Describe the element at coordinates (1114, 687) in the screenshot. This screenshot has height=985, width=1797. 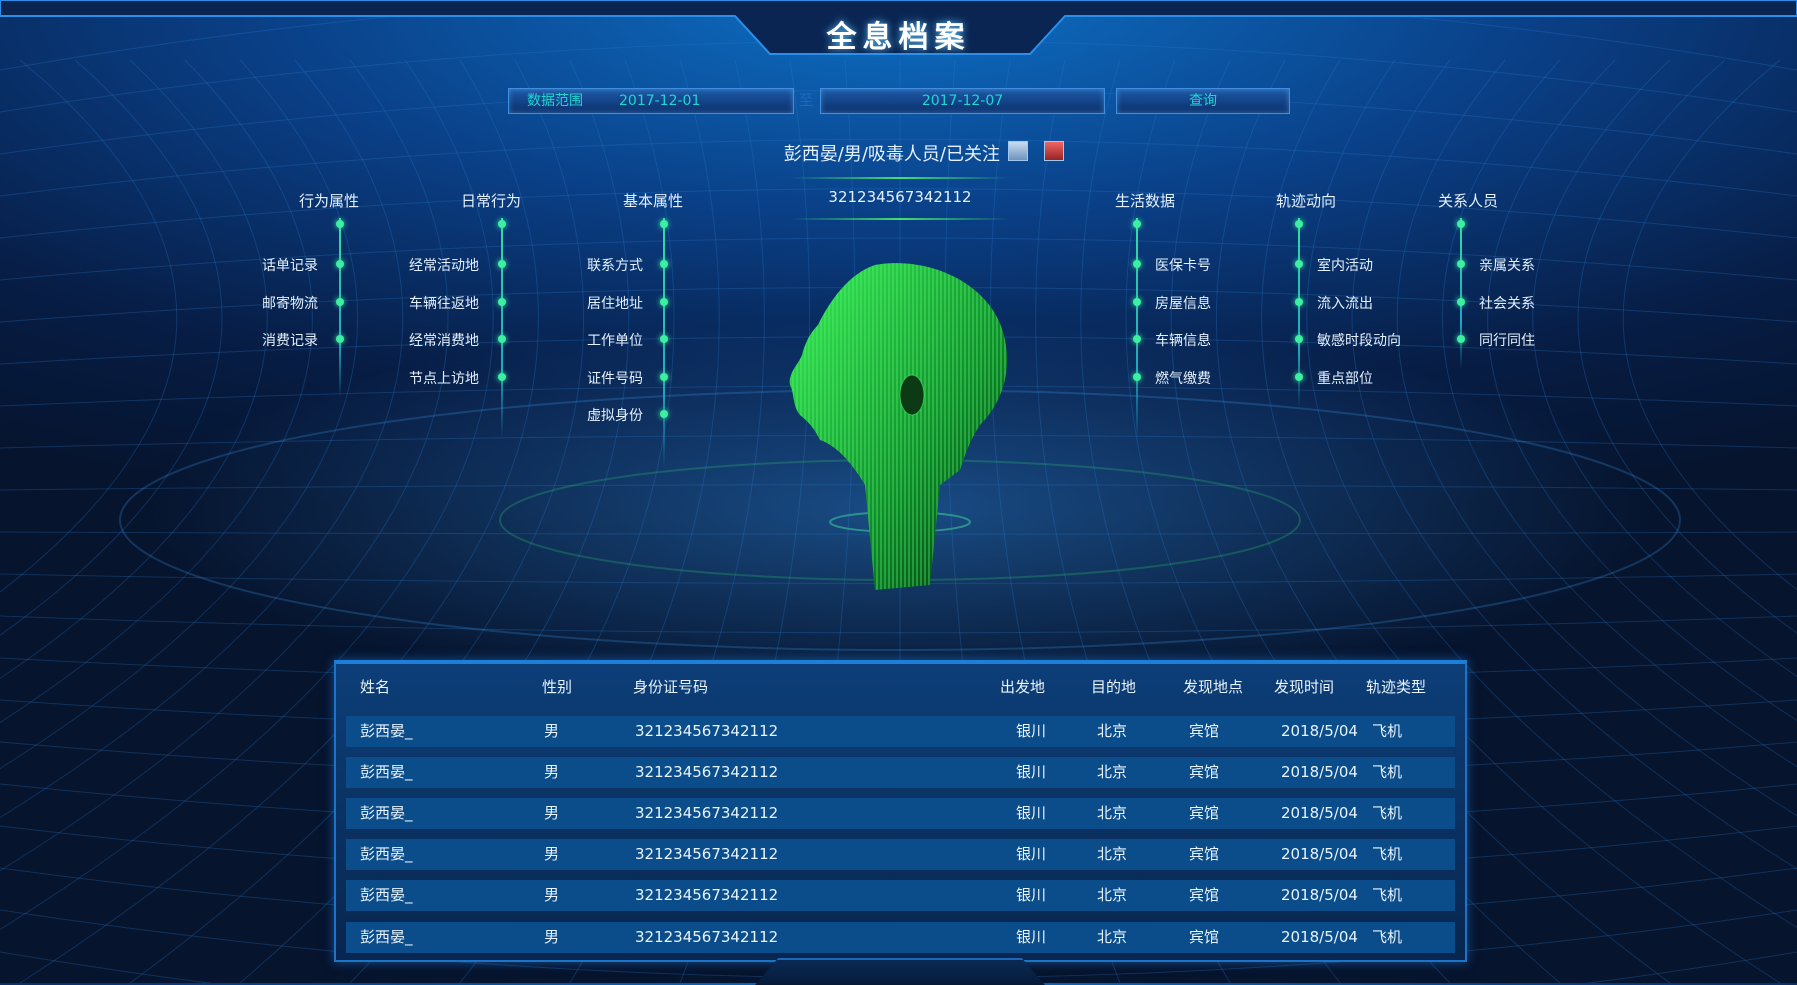
I see `header-destination: 目的地` at that location.